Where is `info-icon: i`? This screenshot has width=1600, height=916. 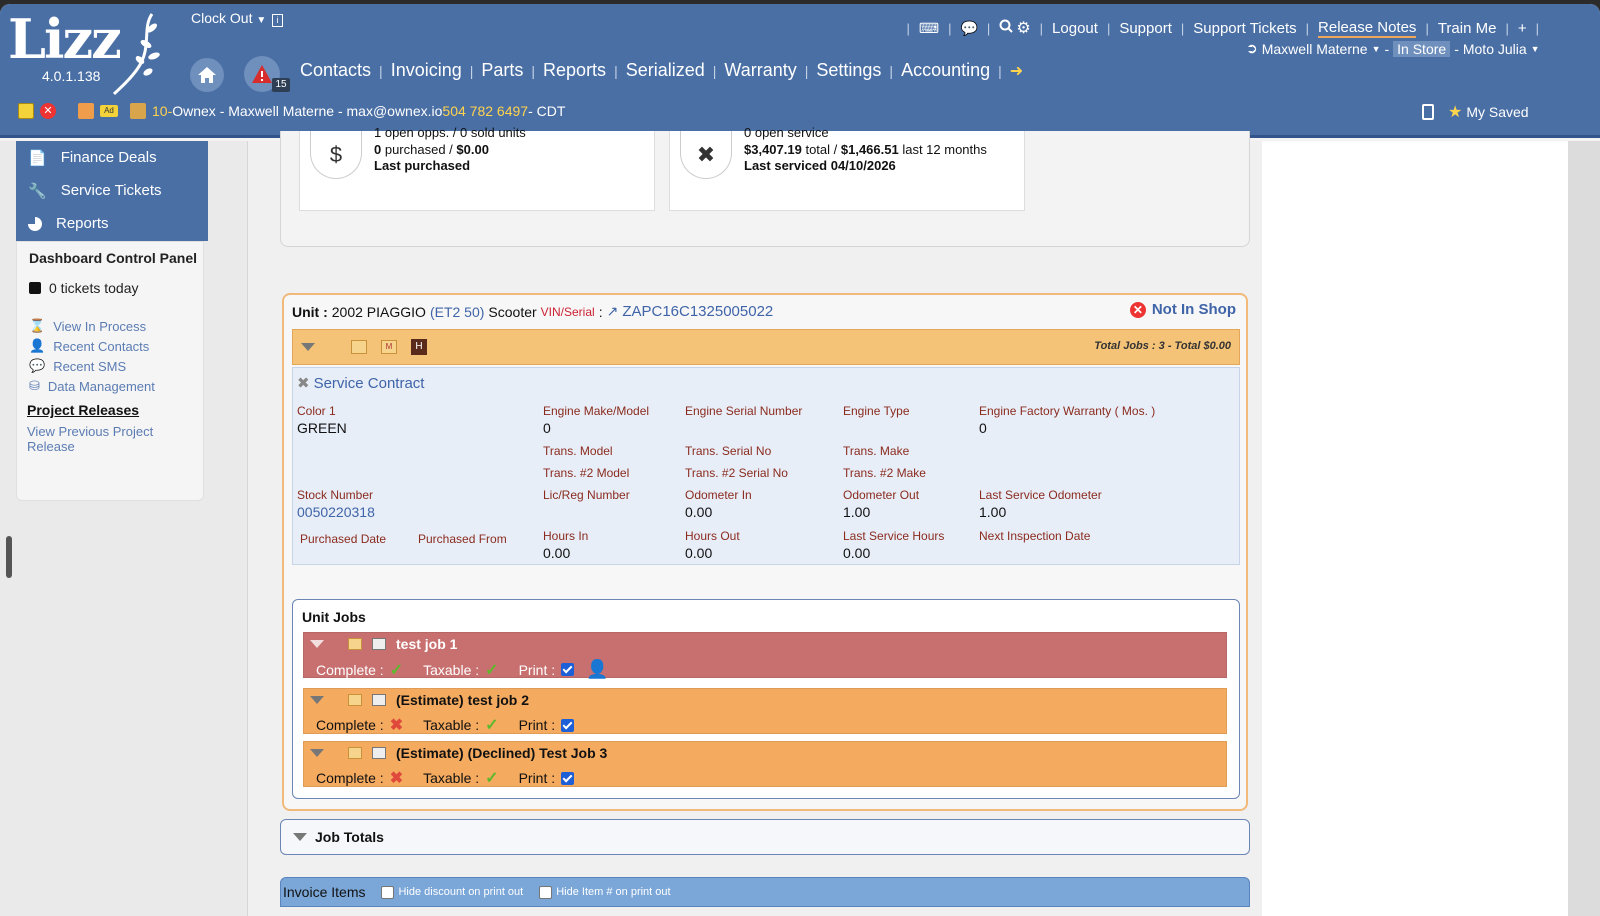
info-icon: i is located at coordinates (278, 20).